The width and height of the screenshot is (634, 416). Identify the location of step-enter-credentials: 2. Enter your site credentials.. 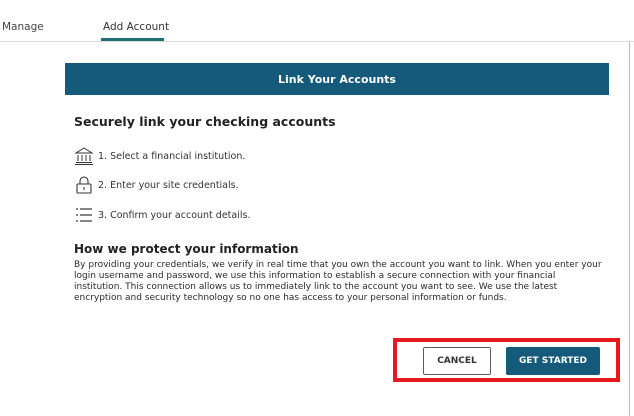
(156, 185).